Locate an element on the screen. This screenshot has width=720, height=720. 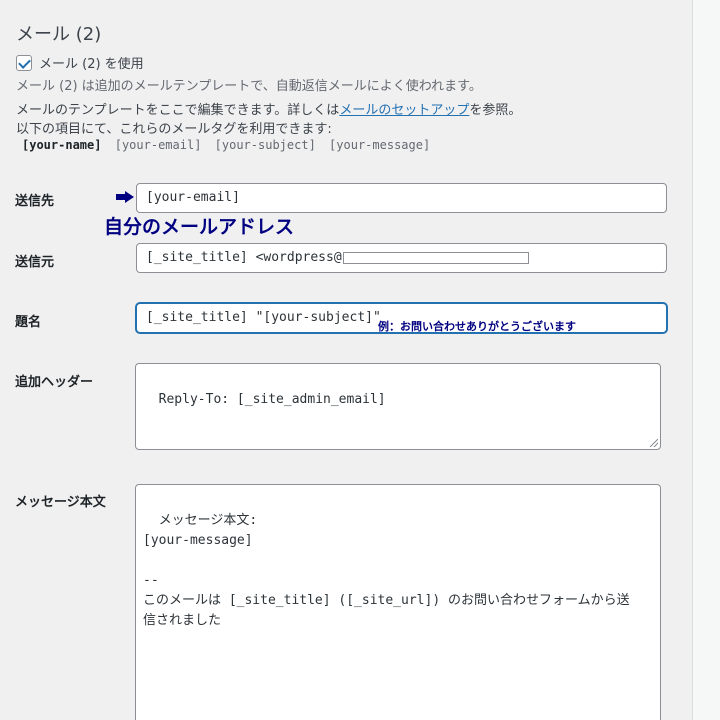
from-input: [_site_title] <wordpress@ is located at coordinates (401, 258).